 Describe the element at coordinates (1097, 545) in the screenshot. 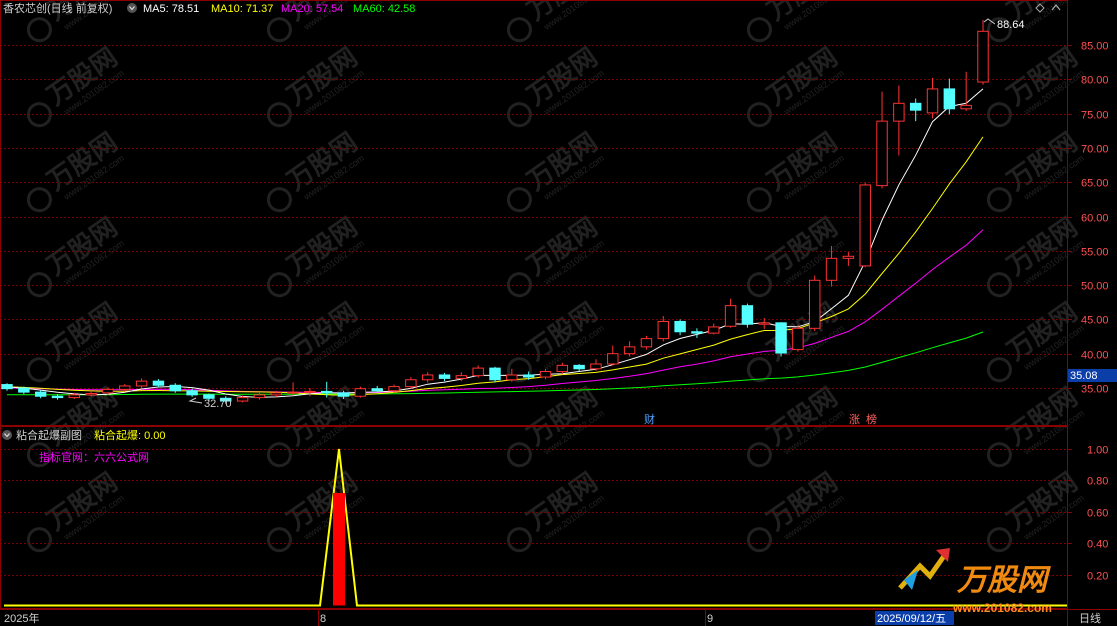

I see `signal-tick-label: 0.40` at that location.